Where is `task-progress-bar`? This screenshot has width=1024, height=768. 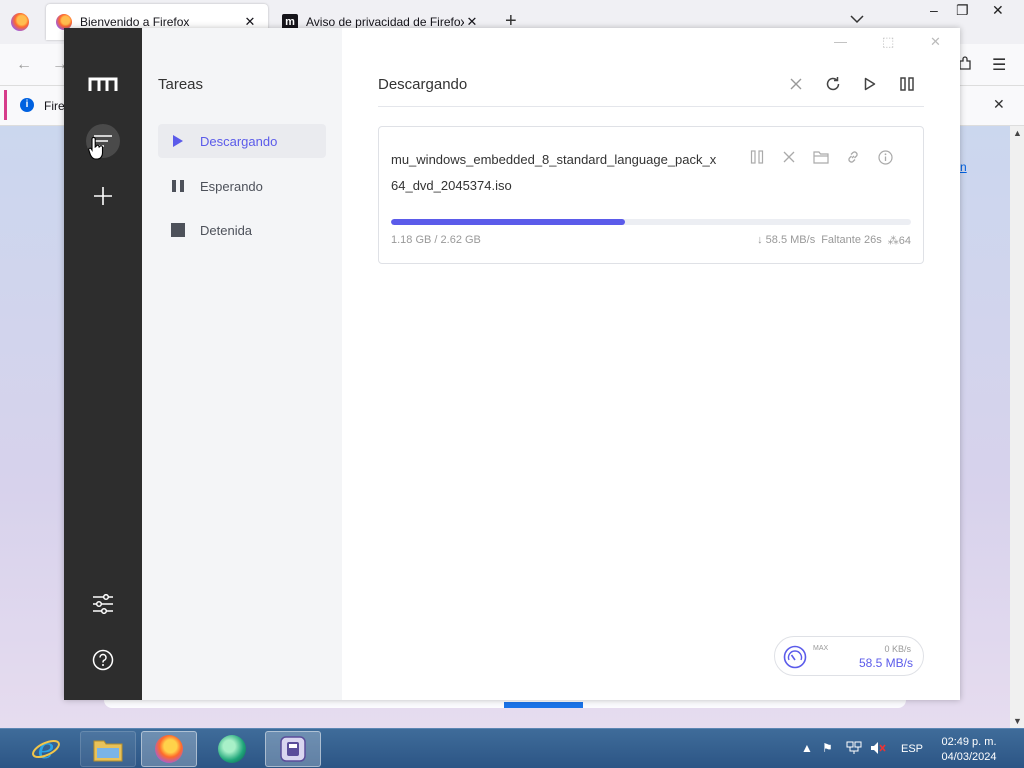 task-progress-bar is located at coordinates (651, 222).